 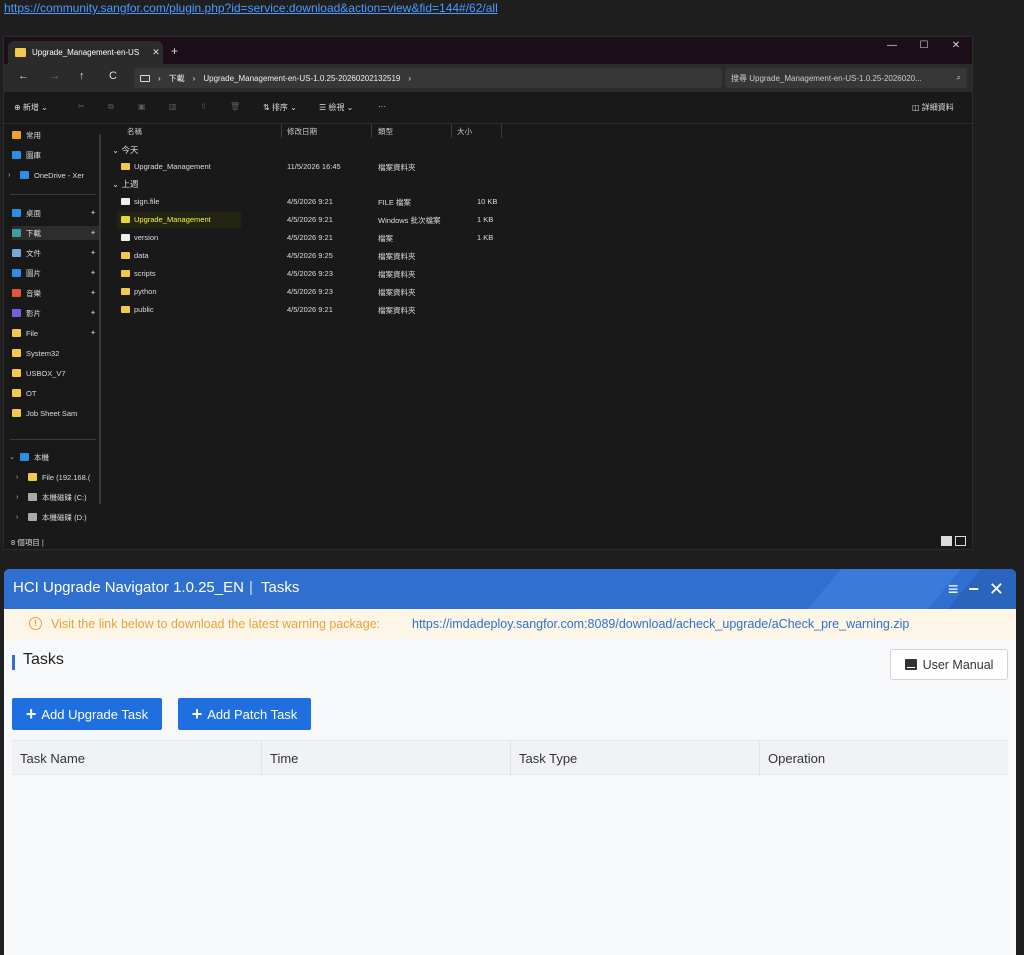 What do you see at coordinates (125, 184) in the screenshot?
I see `group-last-week: ⌄ 上週` at bounding box center [125, 184].